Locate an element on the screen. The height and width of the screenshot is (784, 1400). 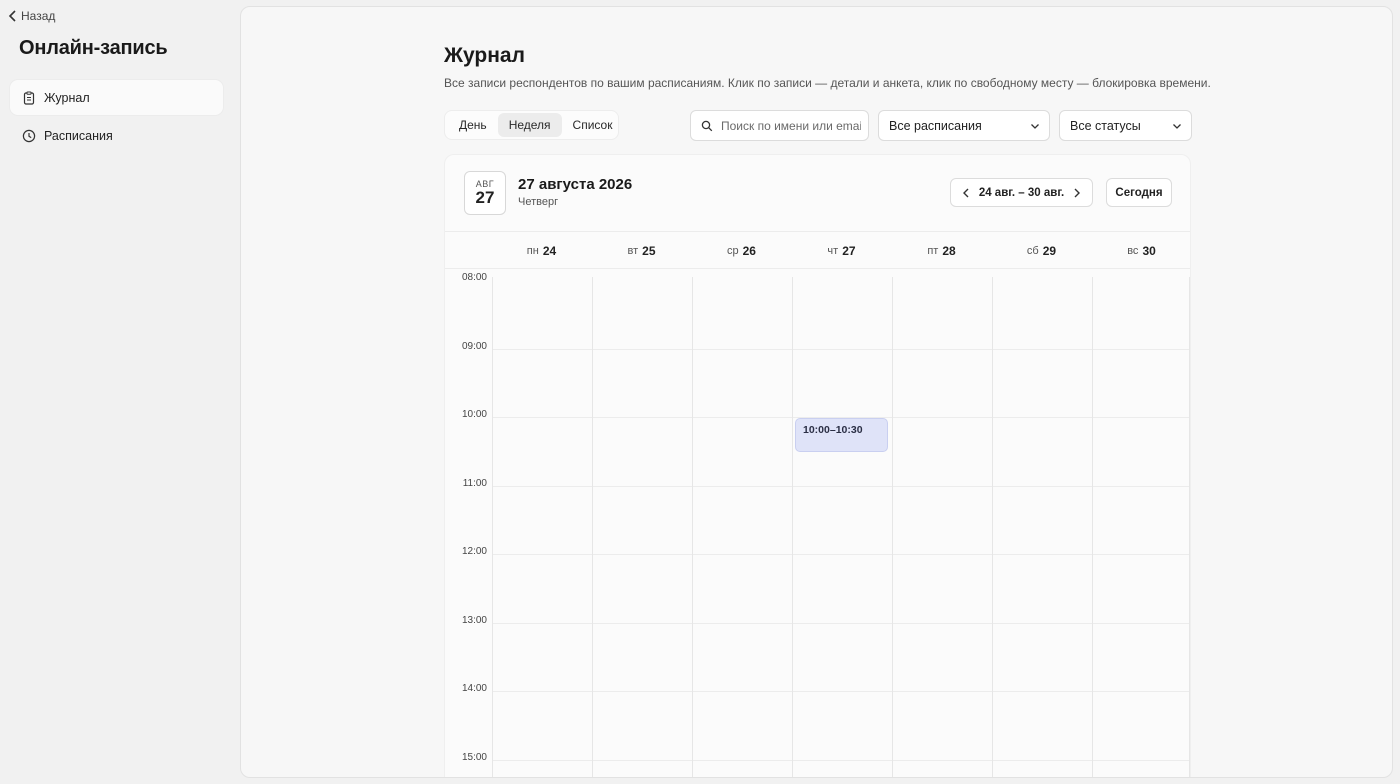
day-header-number: 24 is located at coordinates (549, 250).